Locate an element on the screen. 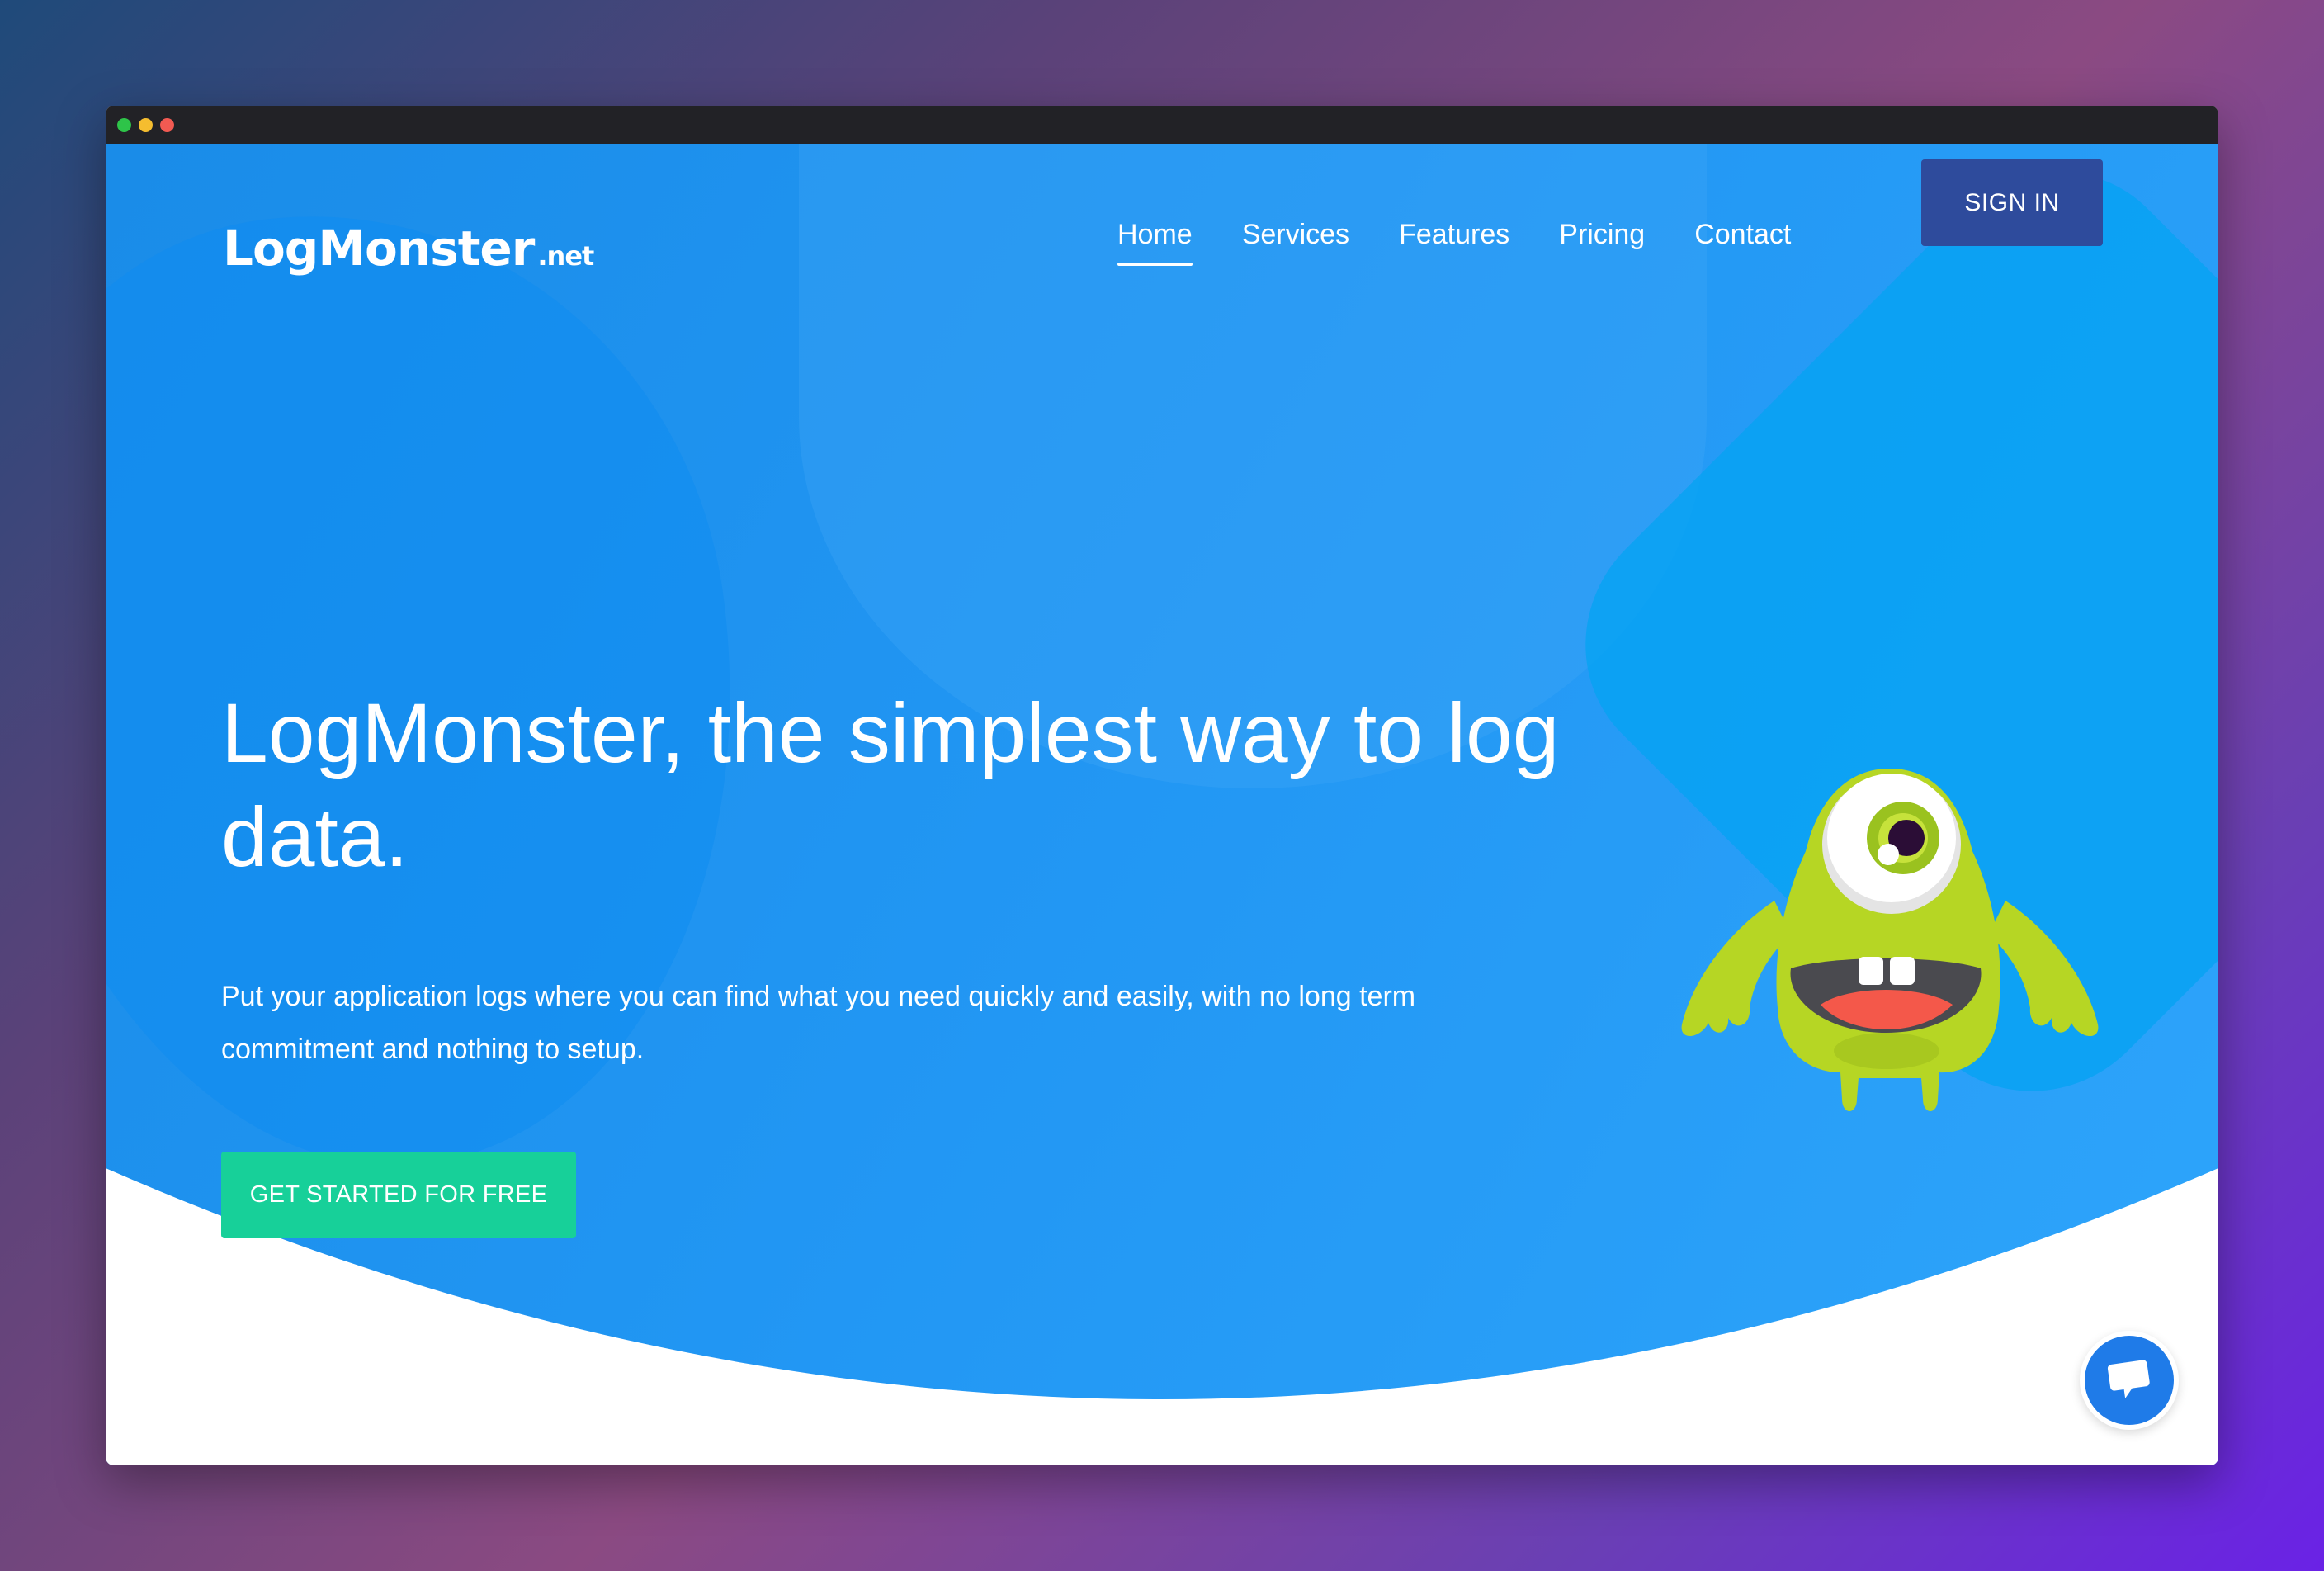 The image size is (2324, 1571). window-minimize-button is located at coordinates (146, 125).